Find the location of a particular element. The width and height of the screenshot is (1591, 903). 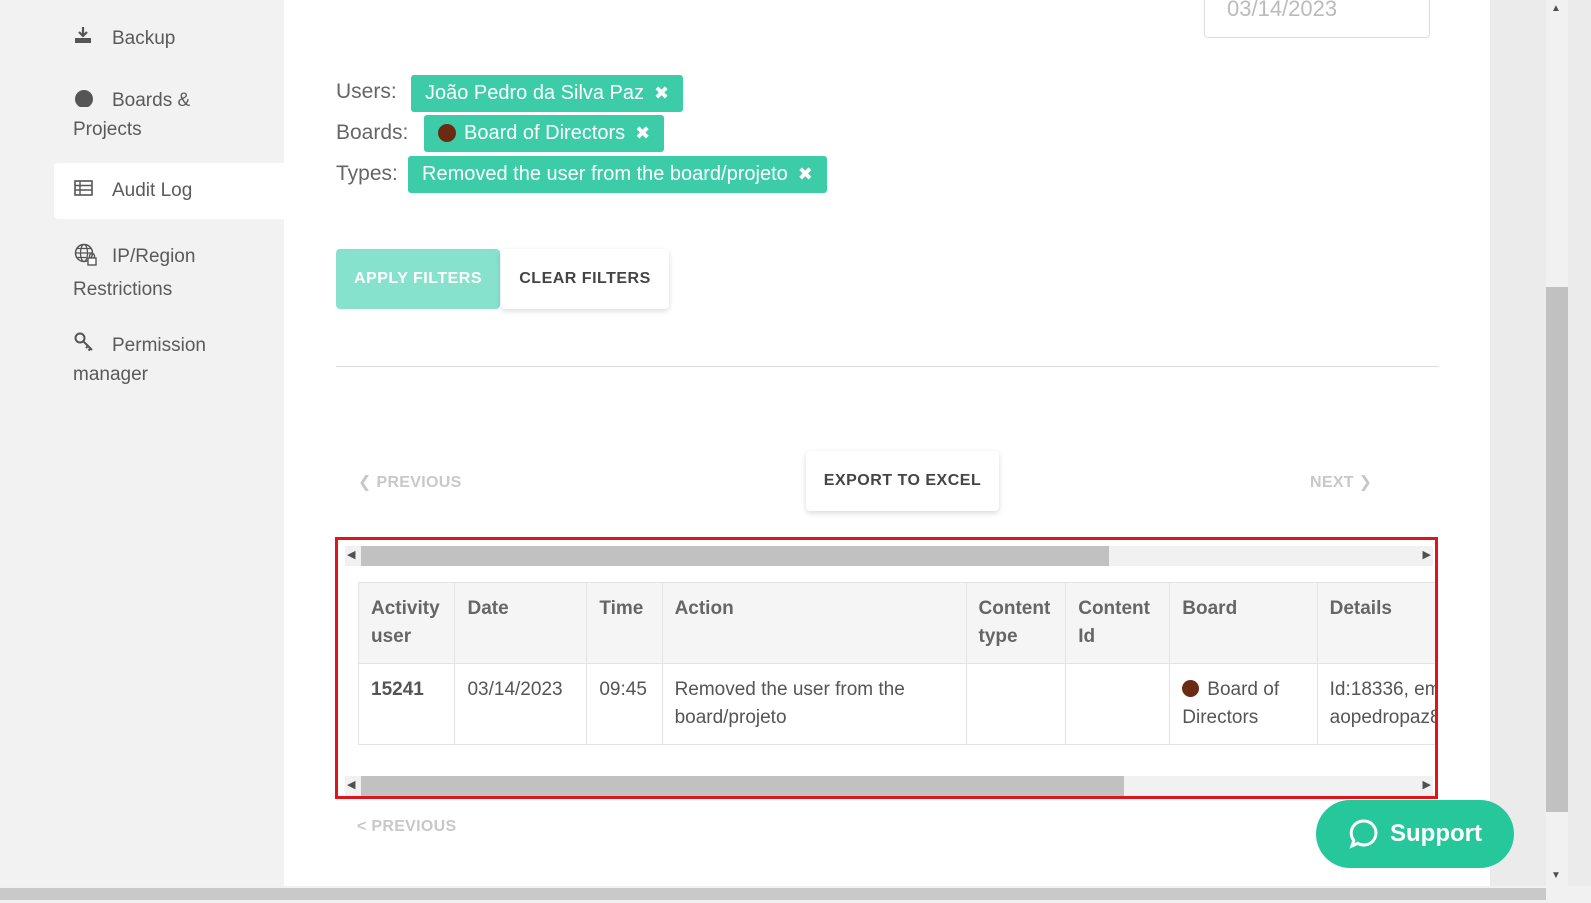

chat-bubble-icon is located at coordinates (1363, 834).